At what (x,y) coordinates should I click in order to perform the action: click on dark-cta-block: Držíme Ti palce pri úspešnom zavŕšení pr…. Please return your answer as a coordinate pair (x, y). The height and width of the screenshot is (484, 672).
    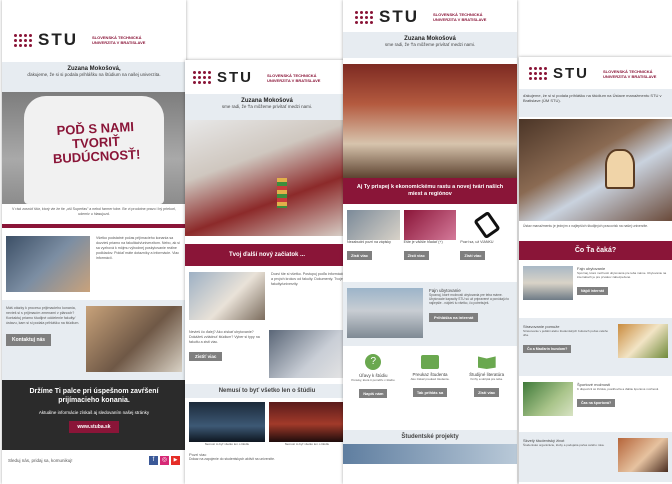
    Looking at the image, I should click on (94, 415).